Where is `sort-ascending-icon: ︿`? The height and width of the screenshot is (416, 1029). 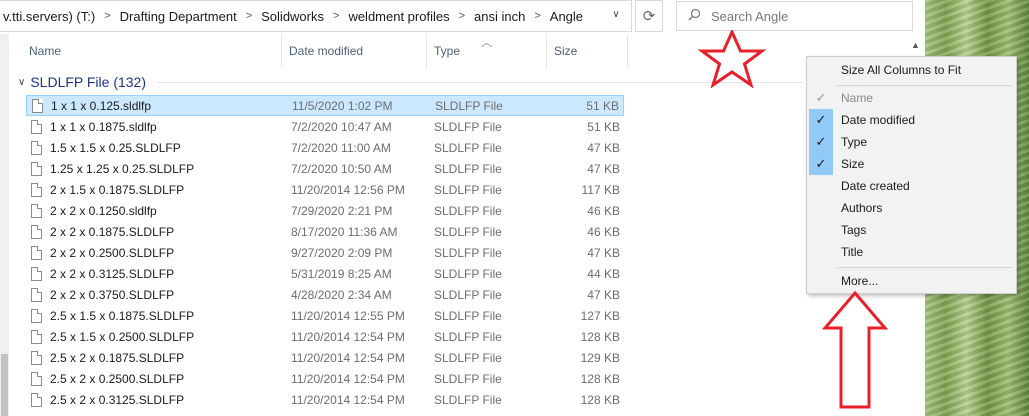
sort-ascending-icon: ︿ is located at coordinates (486, 43).